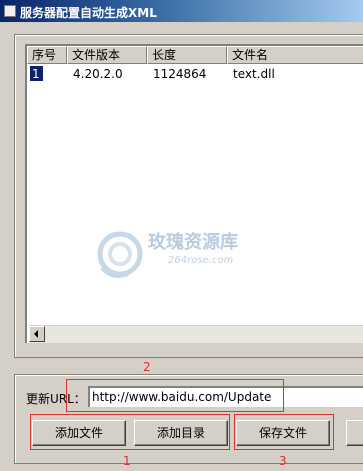  Describe the element at coordinates (127, 461) in the screenshot. I see `annotation-number-1: 1` at that location.